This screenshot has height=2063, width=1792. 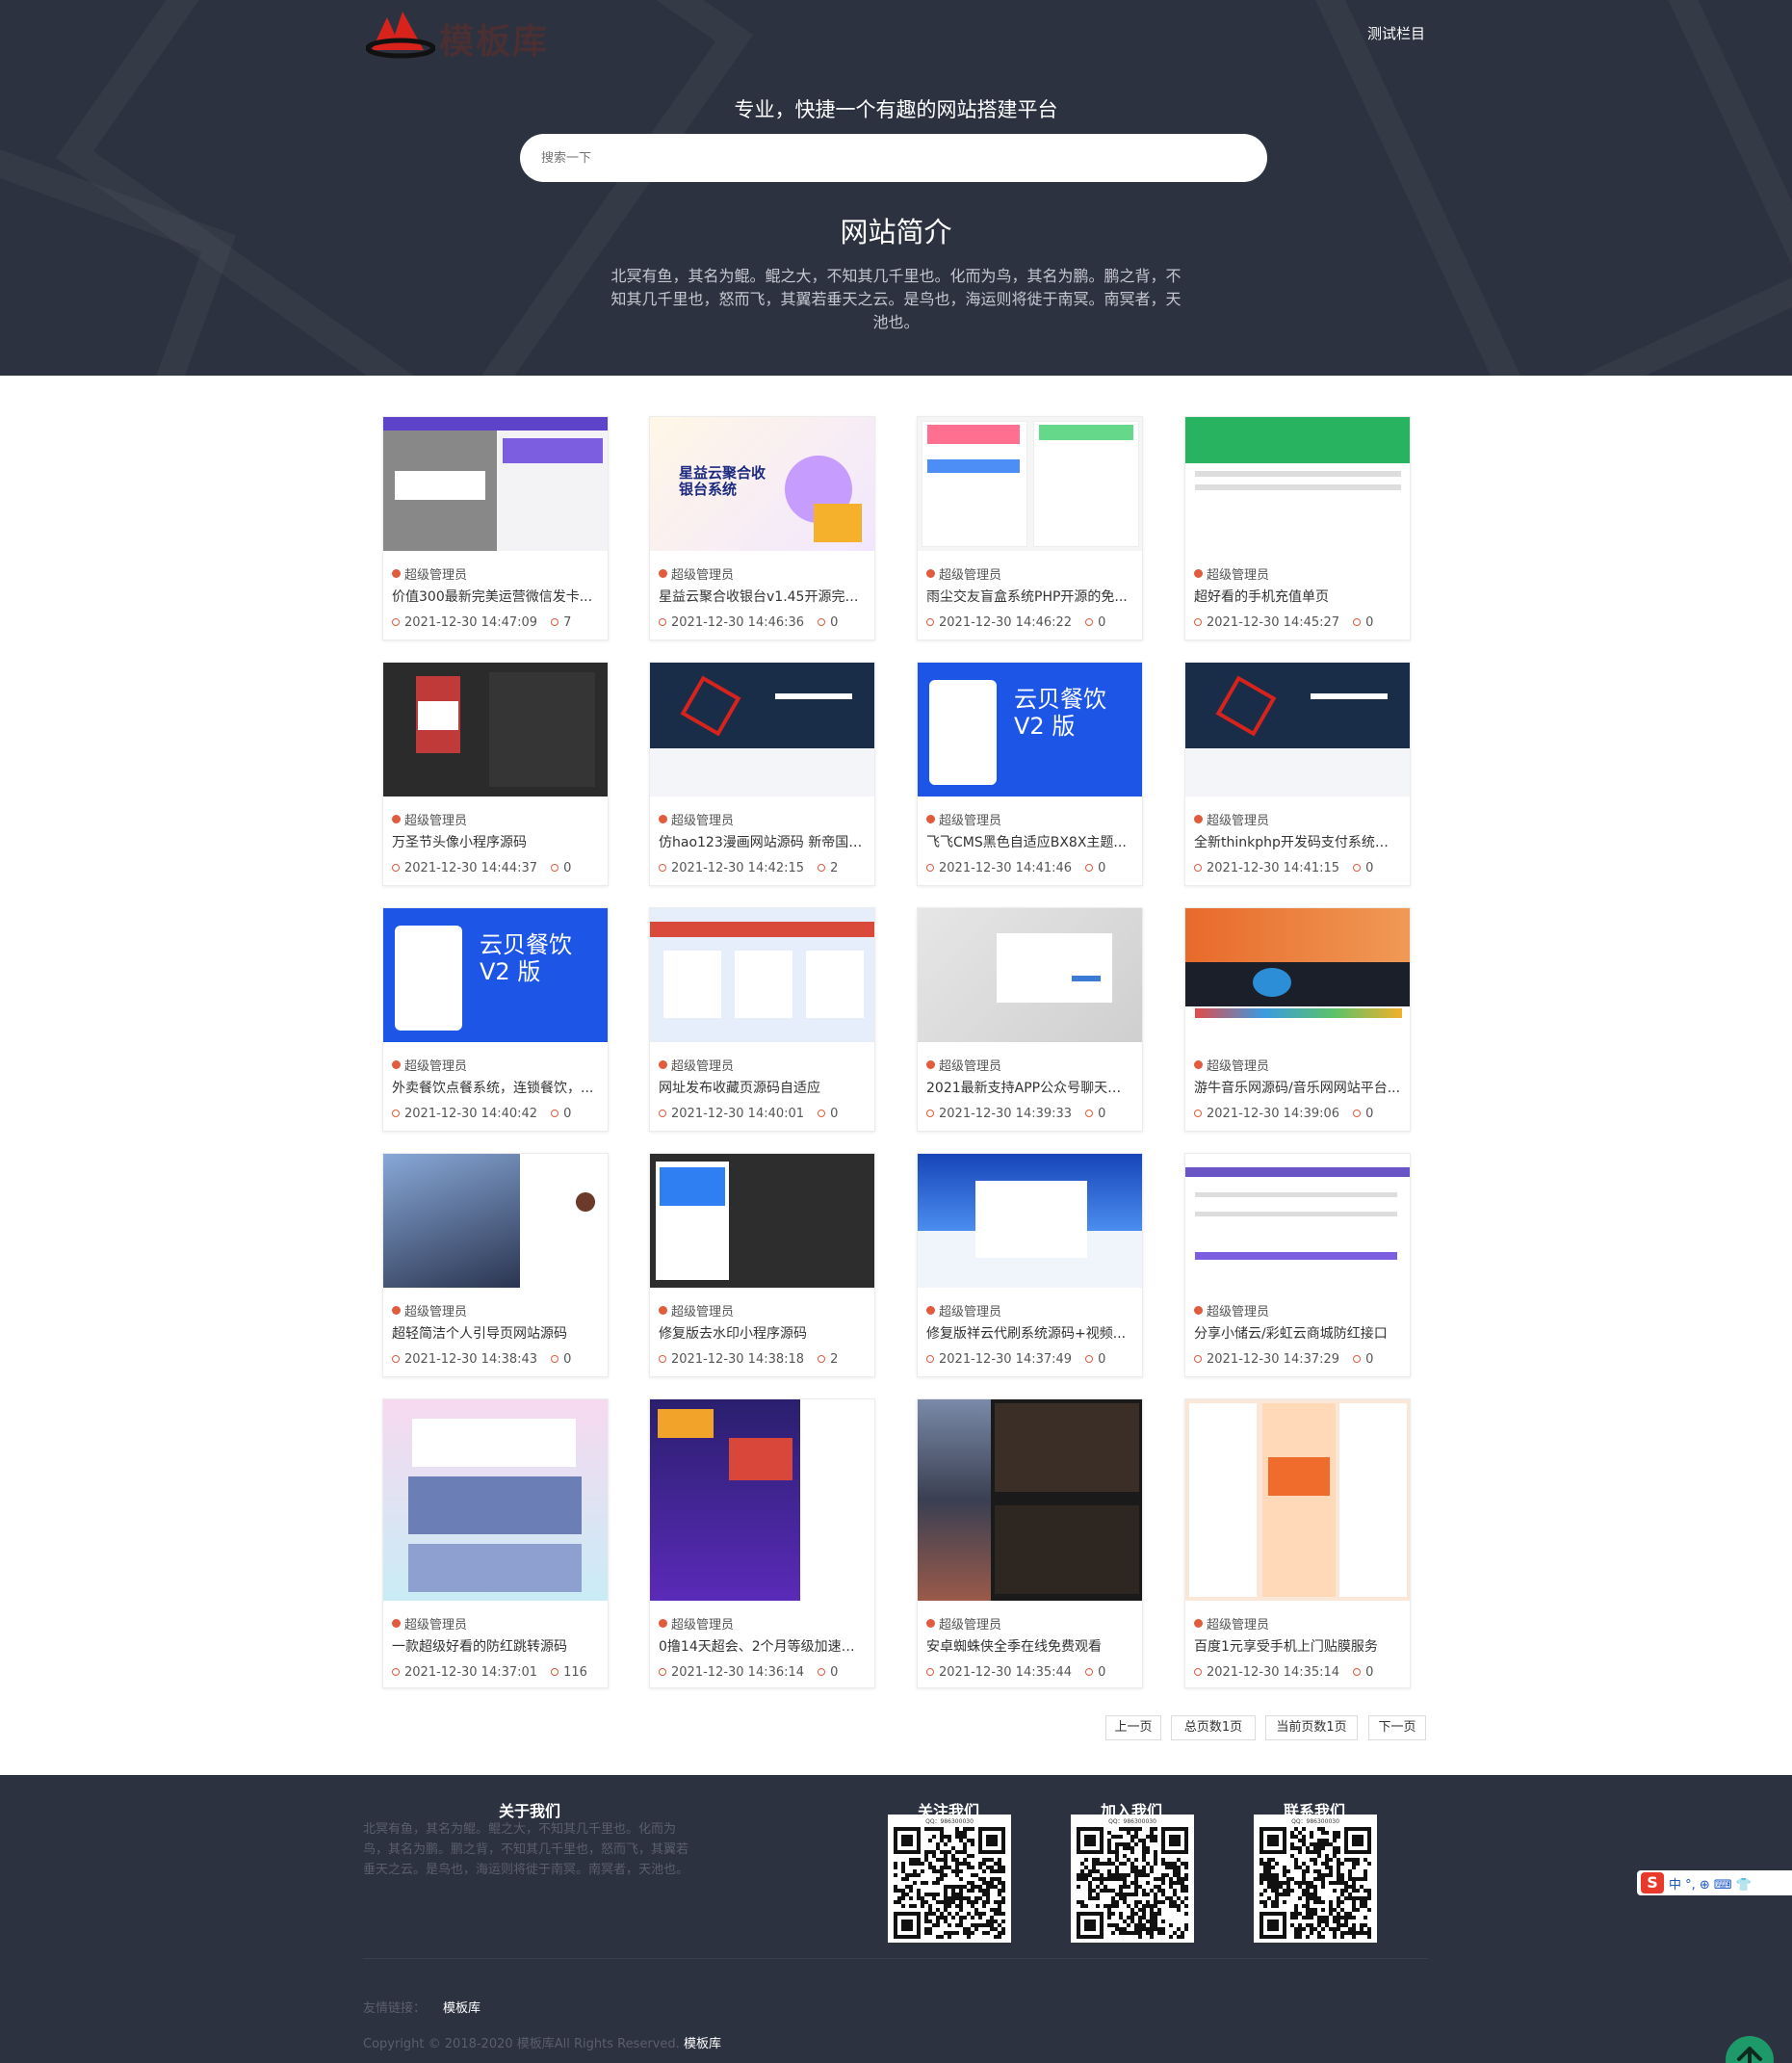 I want to click on article-info: 2021-12-30 14:39:06 0, so click(x=1297, y=1113).